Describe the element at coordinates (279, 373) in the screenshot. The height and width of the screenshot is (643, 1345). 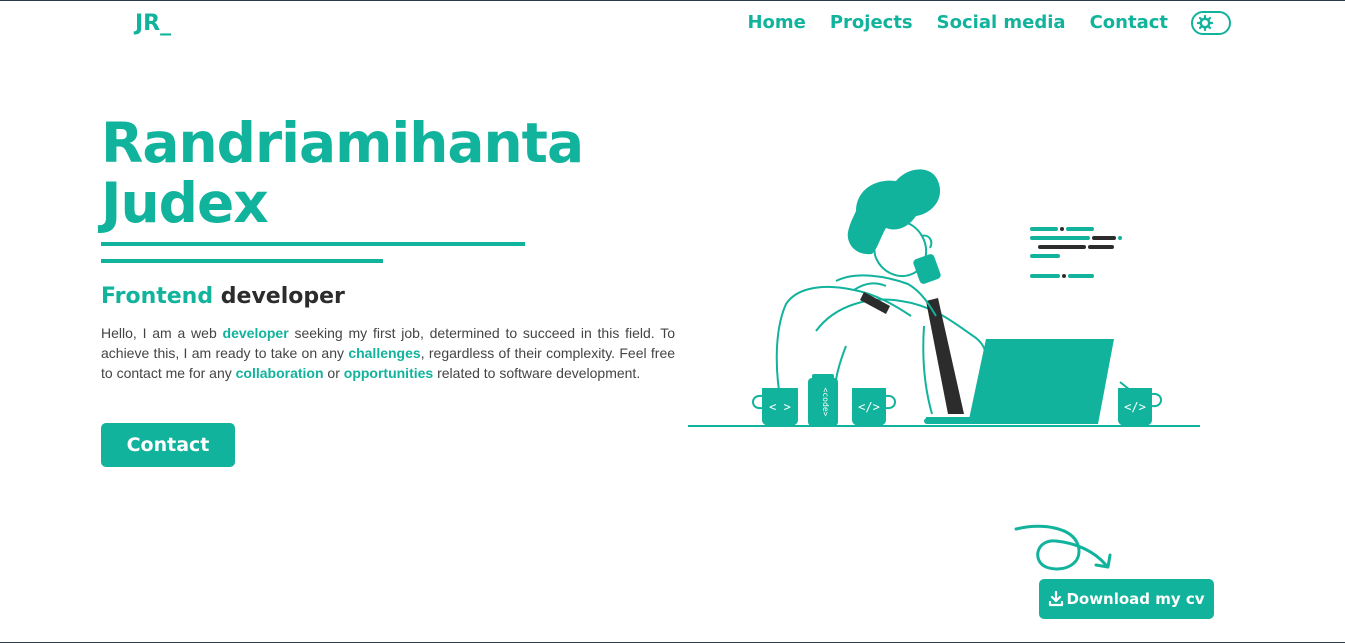
I see `bio-highlight: collaboration` at that location.